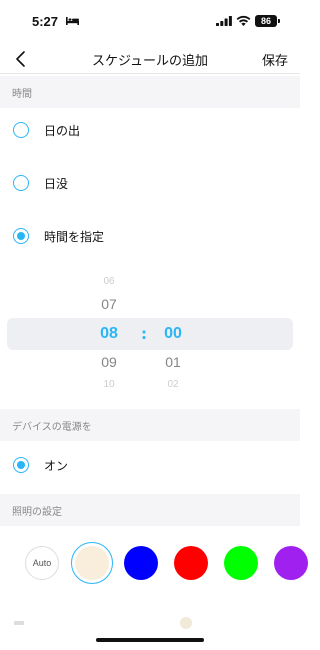 This screenshot has width=320, height=650. I want to click on minute-option-selected: 00, so click(173, 334).